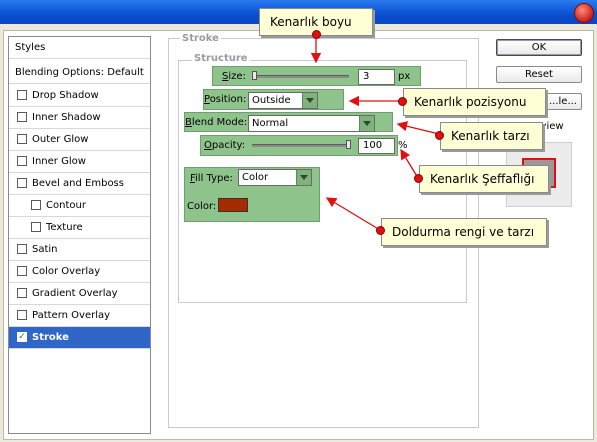  Describe the element at coordinates (234, 76) in the screenshot. I see `size-label: Size:` at that location.